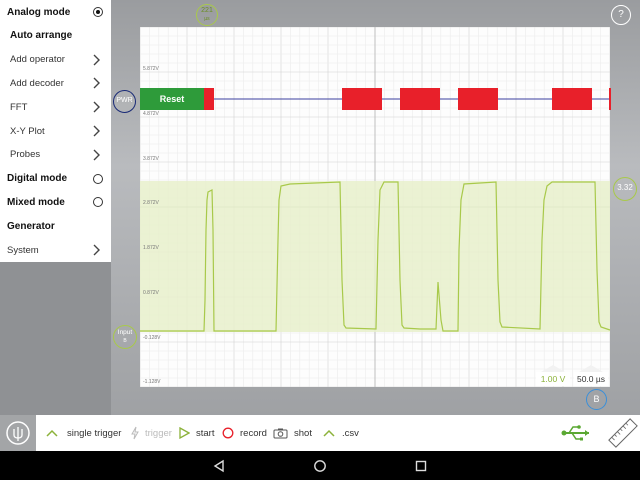 The image size is (640, 480). I want to click on system-nav-bar, so click(320, 465).